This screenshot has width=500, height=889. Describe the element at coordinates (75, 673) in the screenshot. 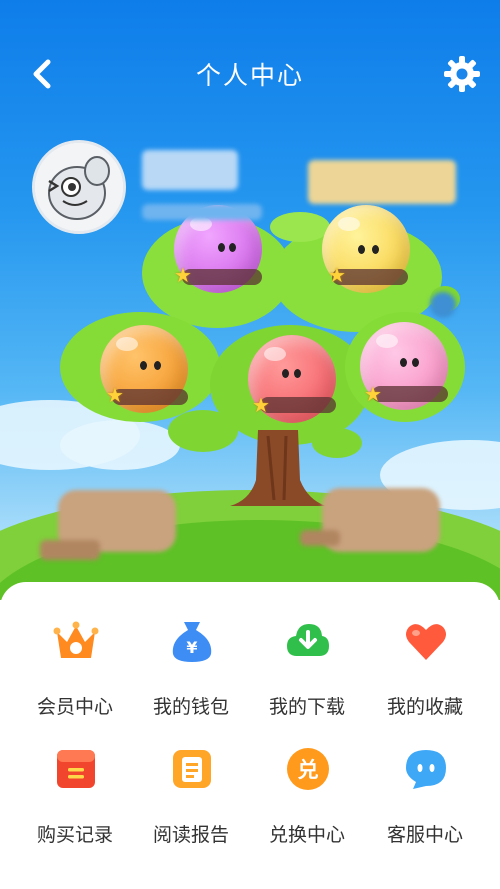

I see `menu-vip-center: 会员中心` at that location.